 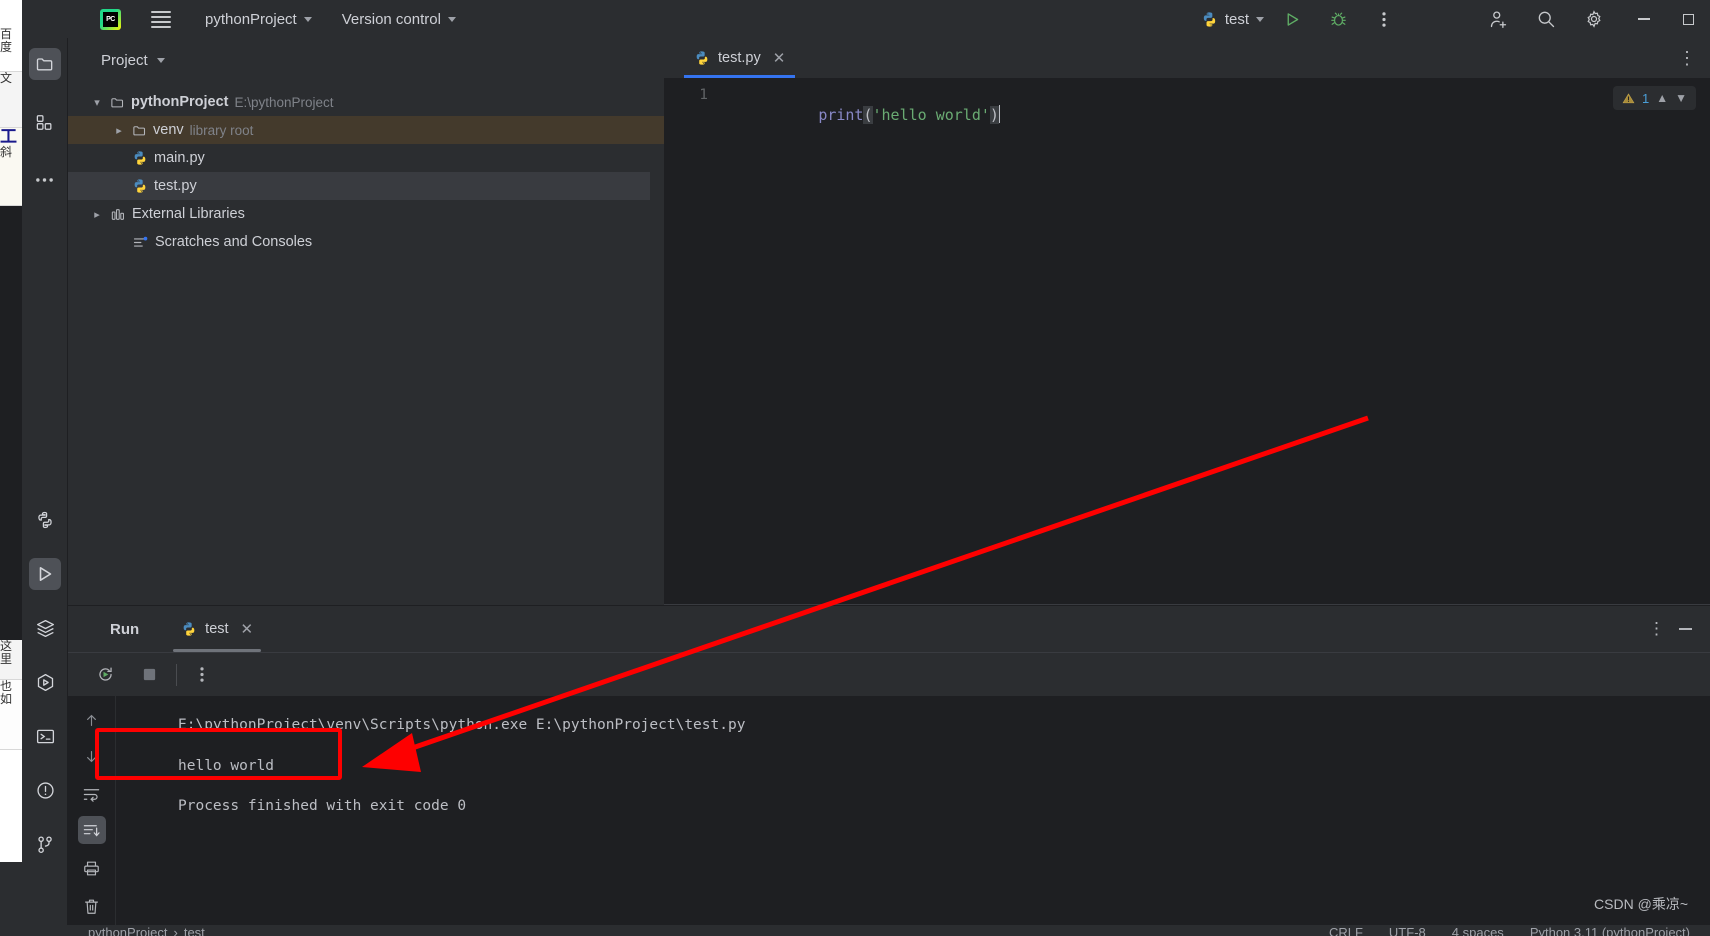 I want to click on chevron-down-icon: ▼, so click(x=1681, y=98).